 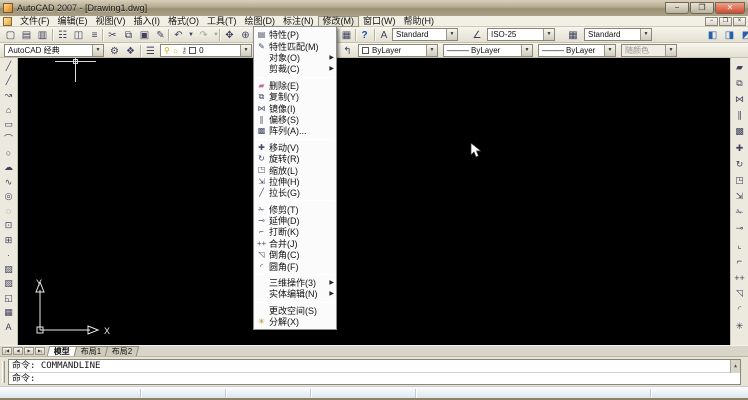 What do you see at coordinates (9, 153) in the screenshot?
I see `circle-icon: ○` at bounding box center [9, 153].